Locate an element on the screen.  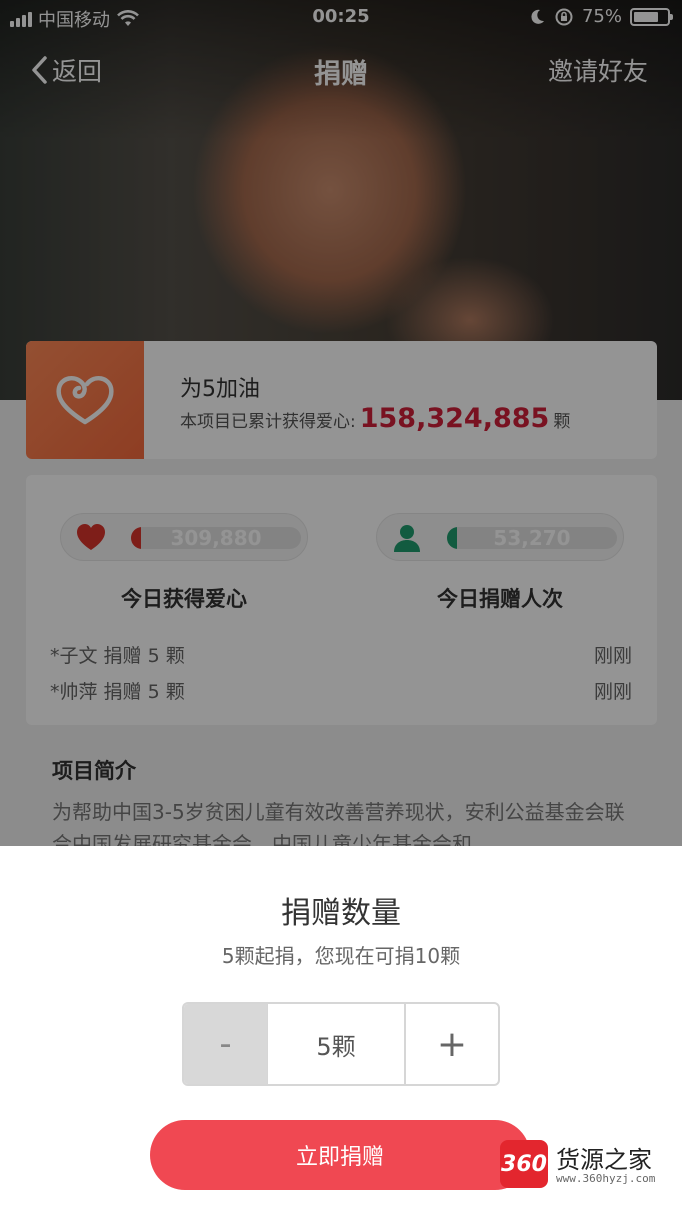
watermark-logo: 360 货源之家 www.360hyzj.com is located at coordinates (590, 1164).